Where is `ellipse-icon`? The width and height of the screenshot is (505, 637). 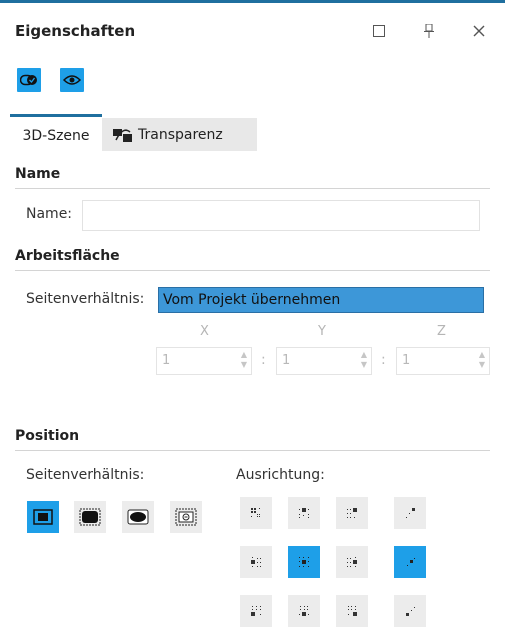 ellipse-icon is located at coordinates (138, 517).